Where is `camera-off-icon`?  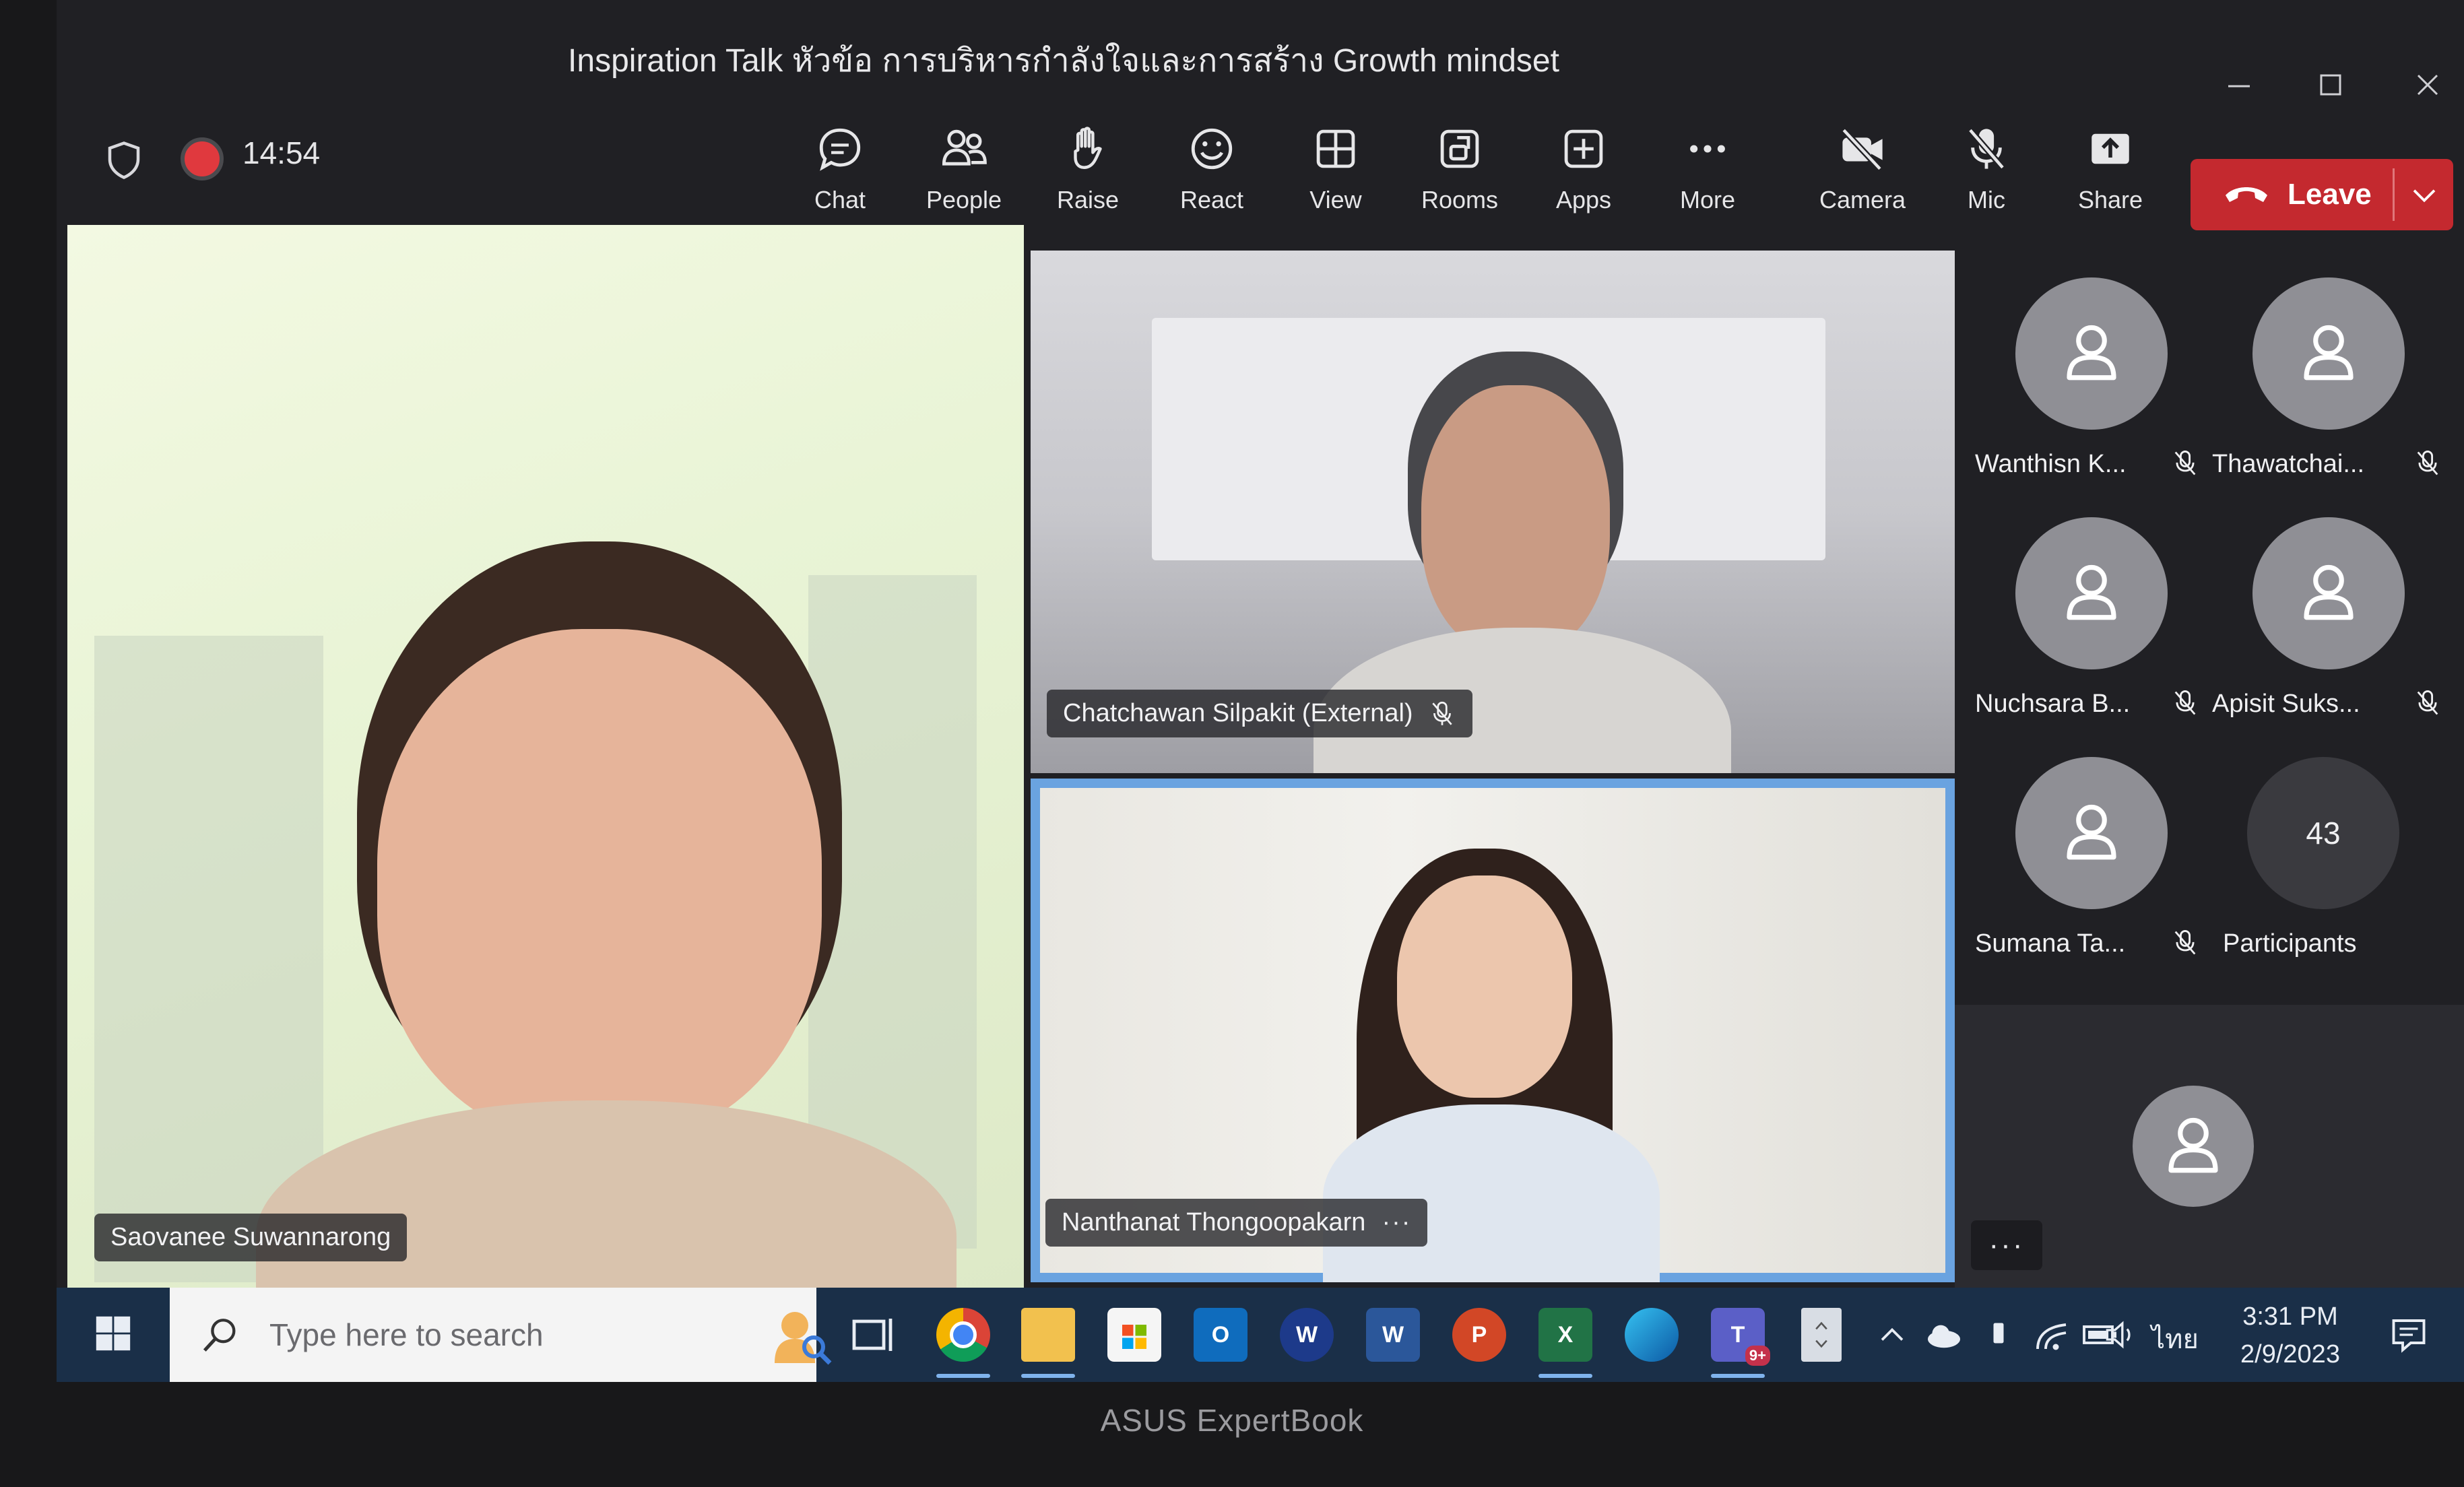
camera-off-icon is located at coordinates (1862, 149).